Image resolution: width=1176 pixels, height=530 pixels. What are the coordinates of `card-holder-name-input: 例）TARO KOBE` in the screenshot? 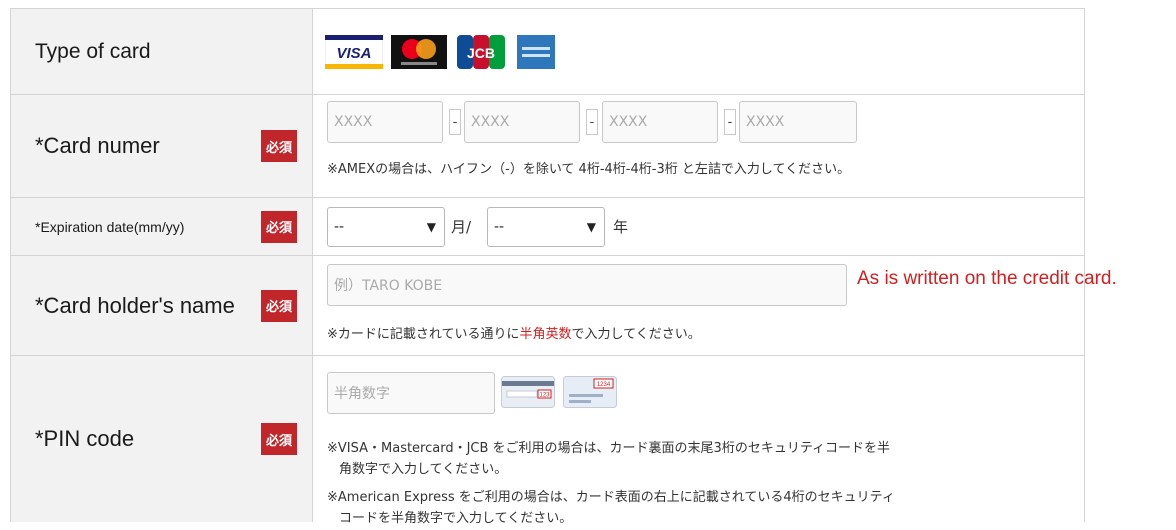 It's located at (587, 285).